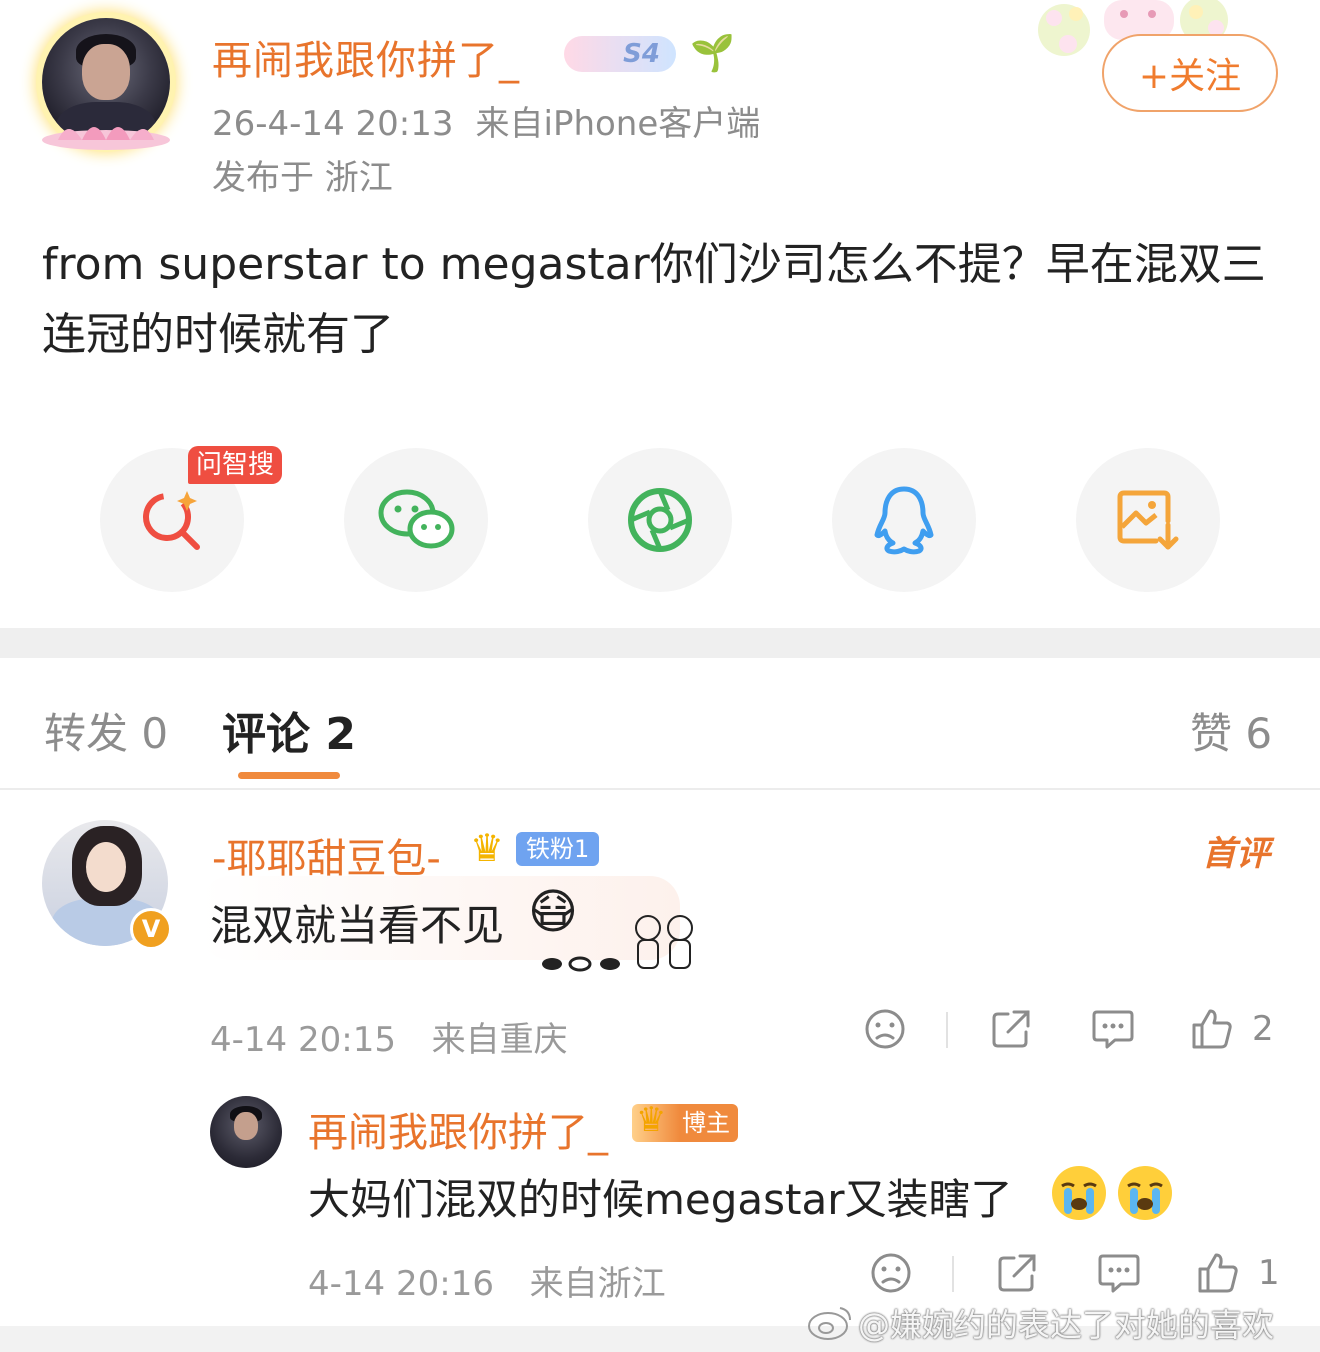 Image resolution: width=1320 pixels, height=1352 pixels. What do you see at coordinates (246, 1132) in the screenshot?
I see `reply-avatar` at bounding box center [246, 1132].